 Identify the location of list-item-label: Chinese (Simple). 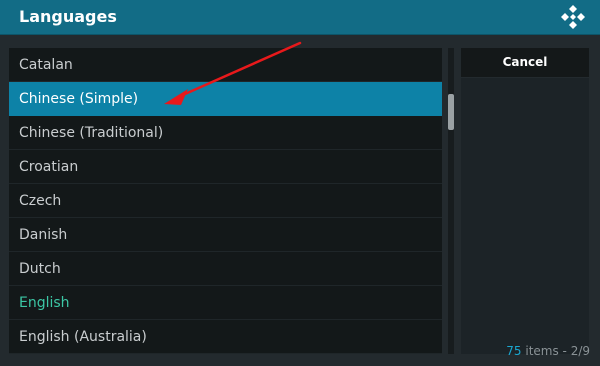
(79, 99).